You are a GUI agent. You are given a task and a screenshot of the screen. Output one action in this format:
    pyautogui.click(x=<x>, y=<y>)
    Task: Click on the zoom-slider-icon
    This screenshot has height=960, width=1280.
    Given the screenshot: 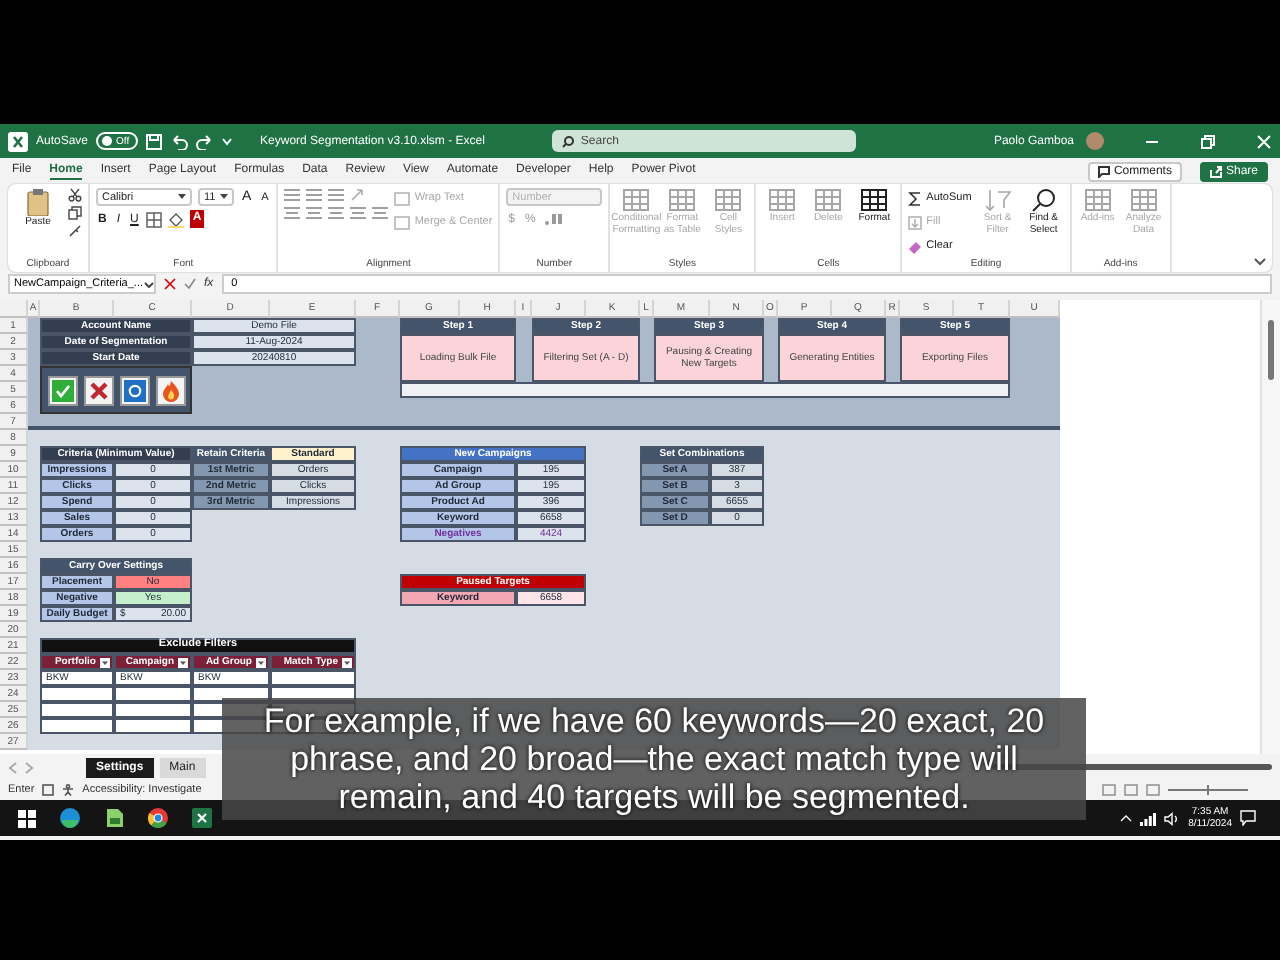 What is the action you would take?
    pyautogui.click(x=1208, y=790)
    